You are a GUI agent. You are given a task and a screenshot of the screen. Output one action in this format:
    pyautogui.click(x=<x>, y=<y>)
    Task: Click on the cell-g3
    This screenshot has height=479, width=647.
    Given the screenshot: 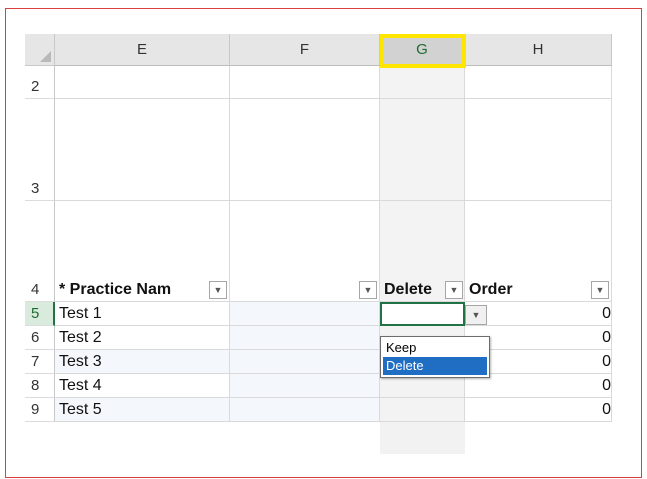 What is the action you would take?
    pyautogui.click(x=422, y=150)
    